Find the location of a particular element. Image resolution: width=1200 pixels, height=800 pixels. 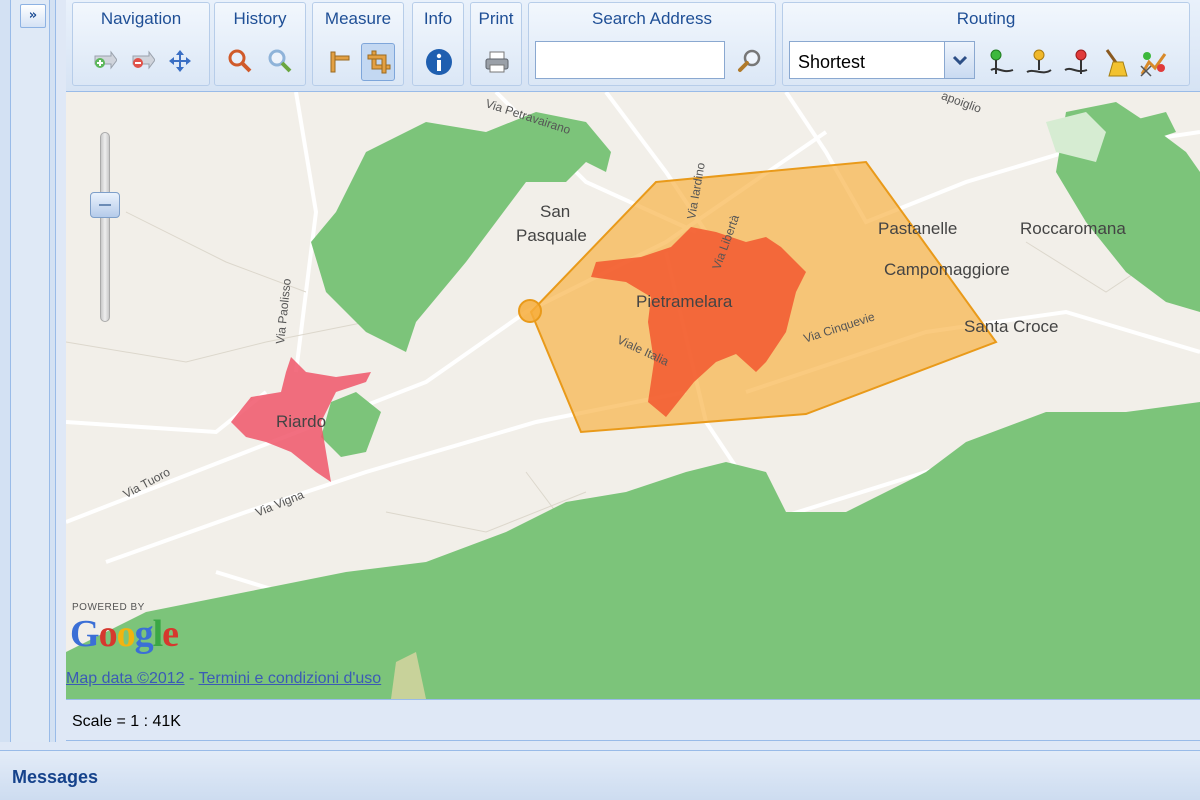

route-calculate-button is located at coordinates (1152, 62).